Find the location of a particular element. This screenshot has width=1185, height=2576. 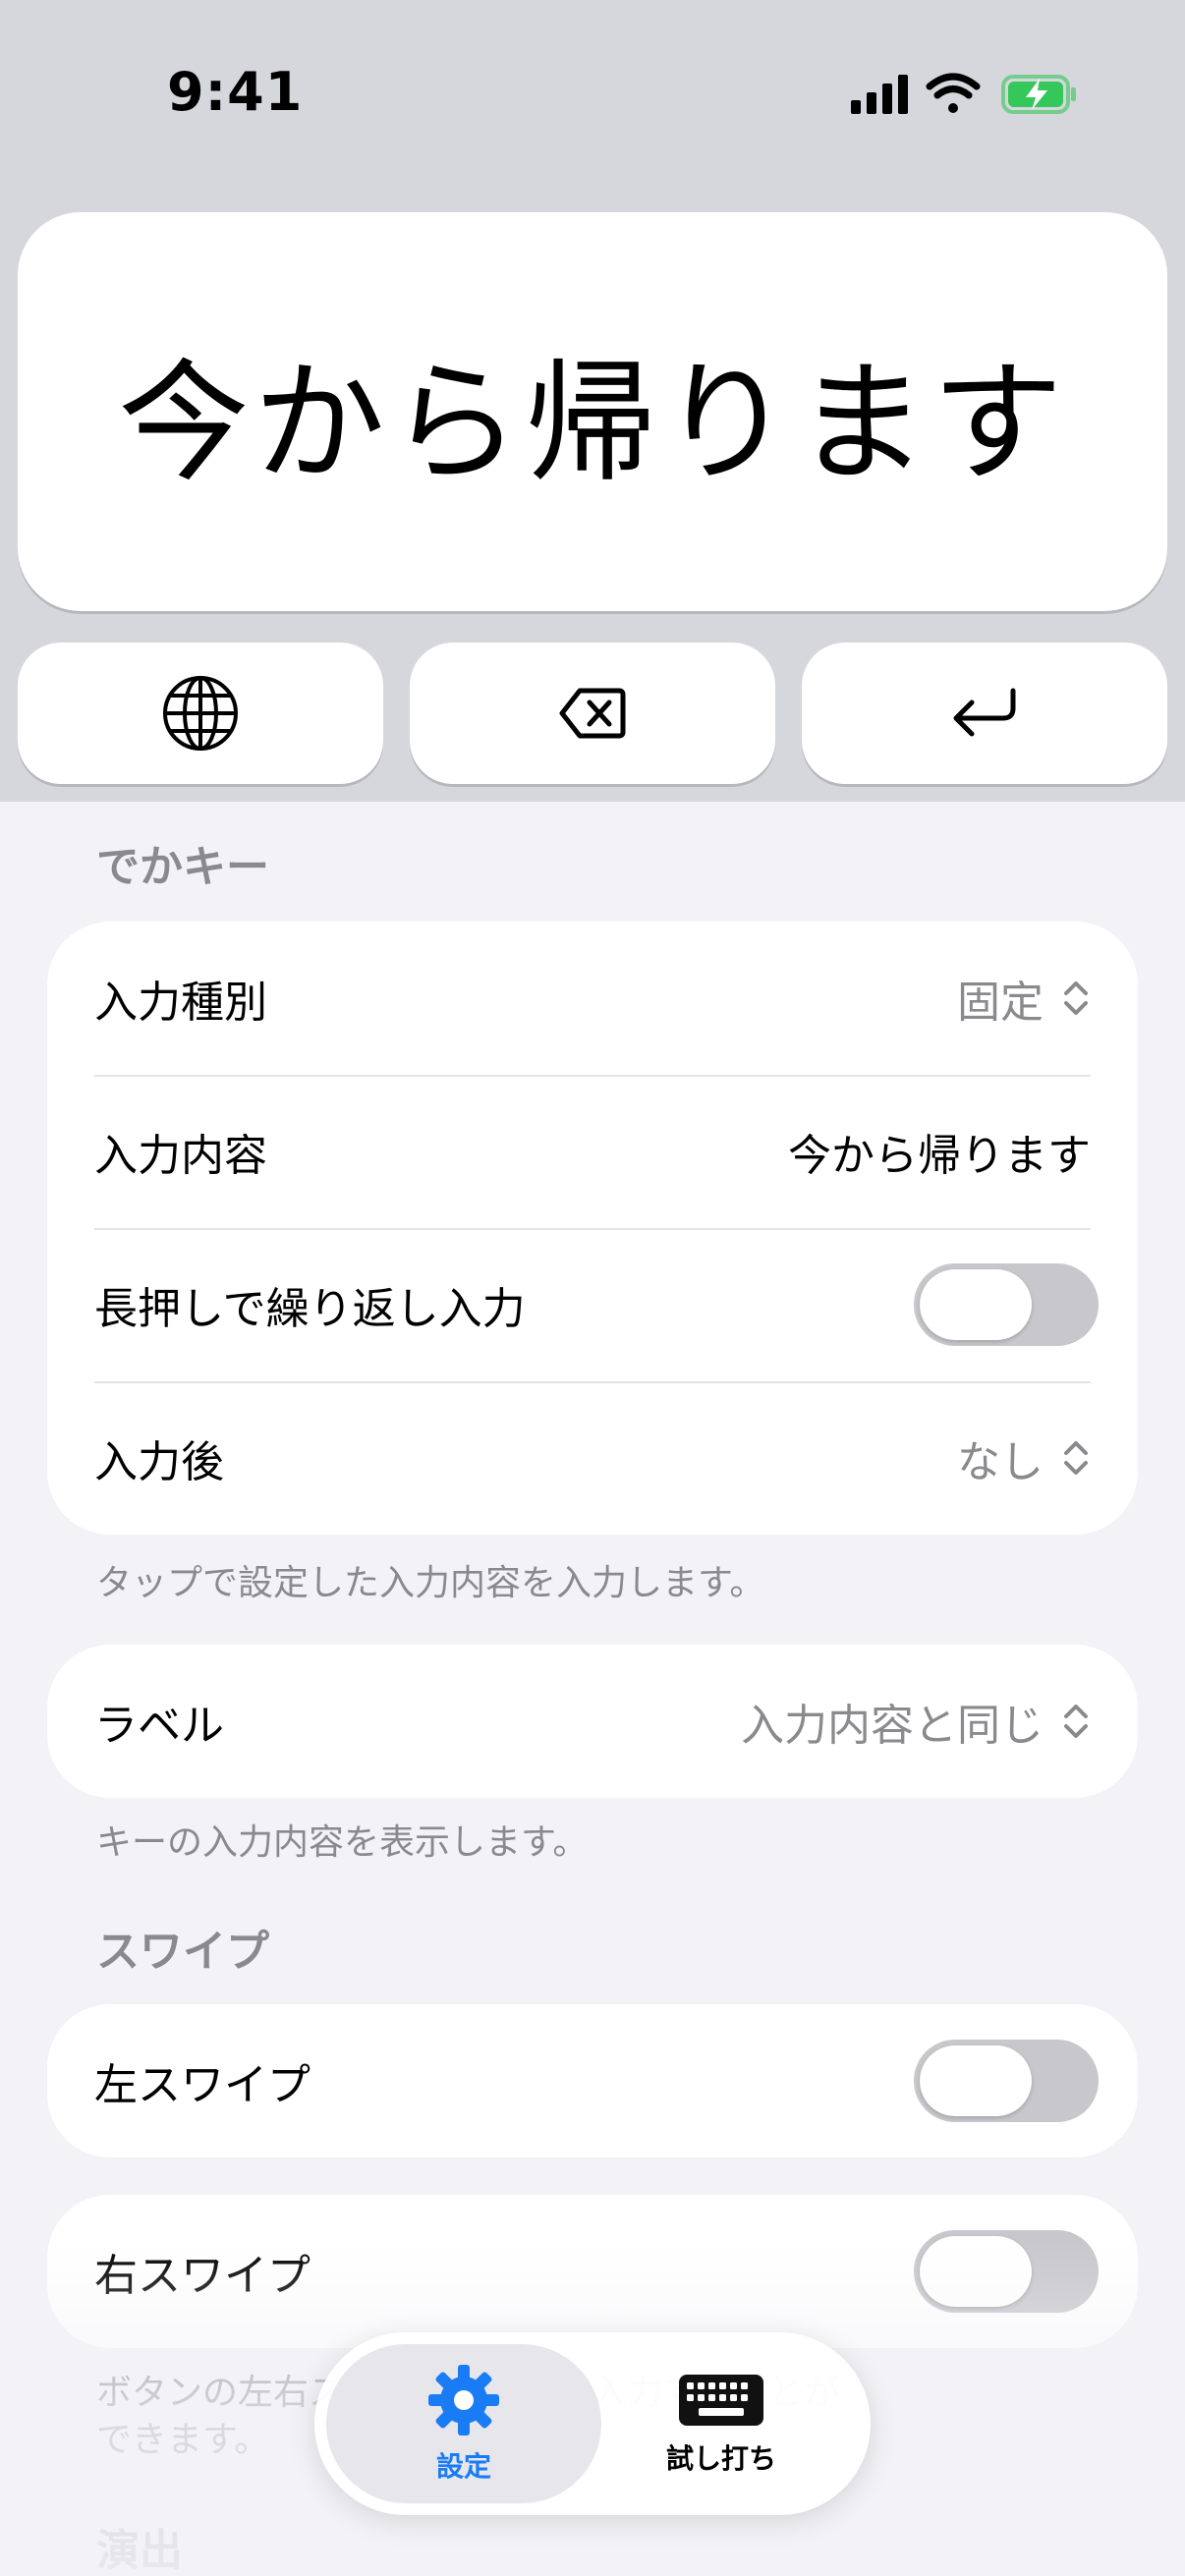

right-swipe-group: 右スワイプ is located at coordinates (592, 2271).